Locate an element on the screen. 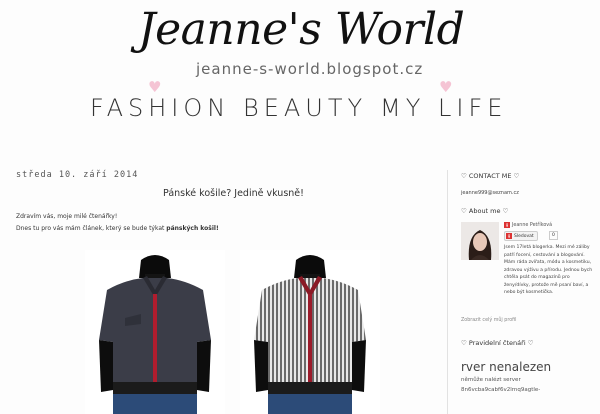  post-intro-bold: pánských košil! is located at coordinates (192, 228).